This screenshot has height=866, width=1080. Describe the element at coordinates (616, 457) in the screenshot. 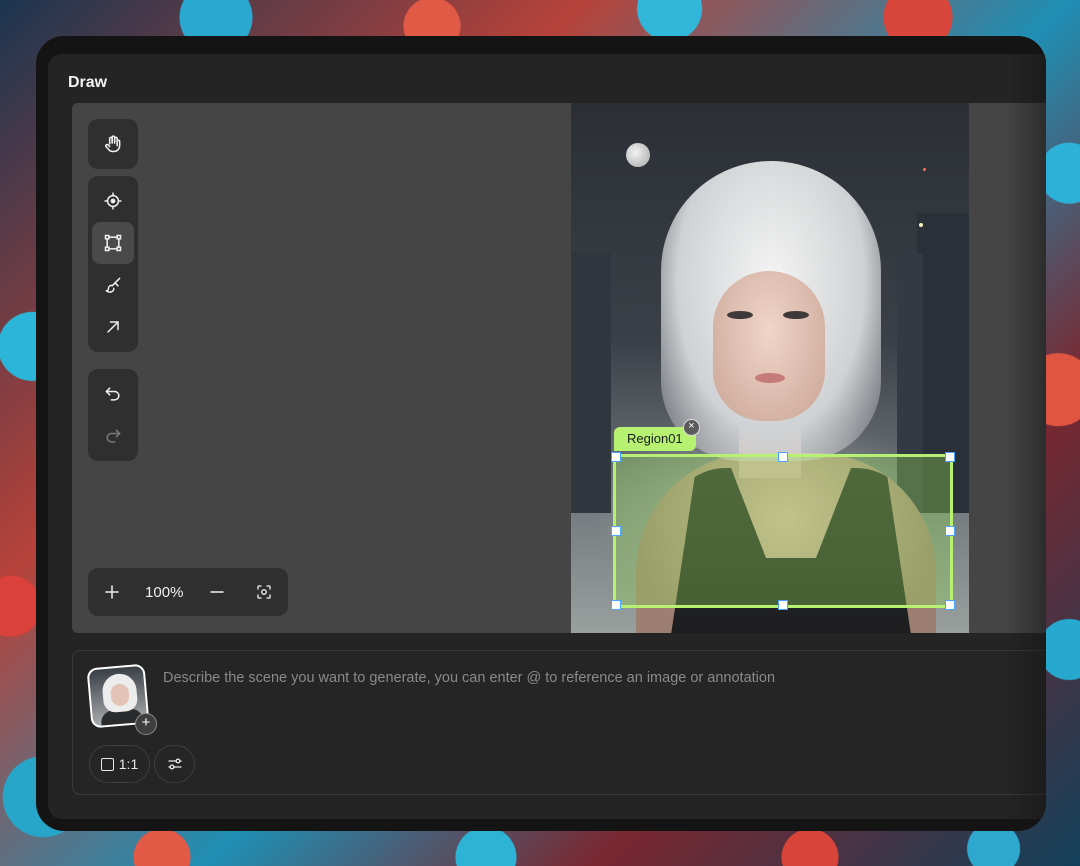

I see `resize-handle-top-left` at that location.